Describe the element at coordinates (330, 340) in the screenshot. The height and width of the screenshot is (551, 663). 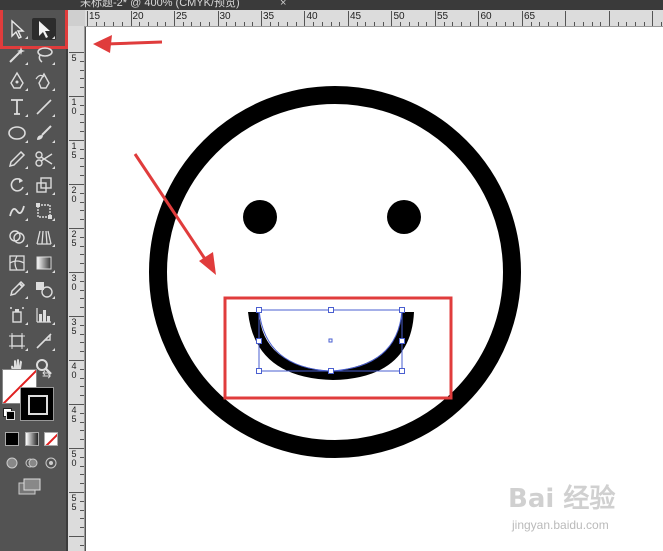
I see `center-point` at that location.